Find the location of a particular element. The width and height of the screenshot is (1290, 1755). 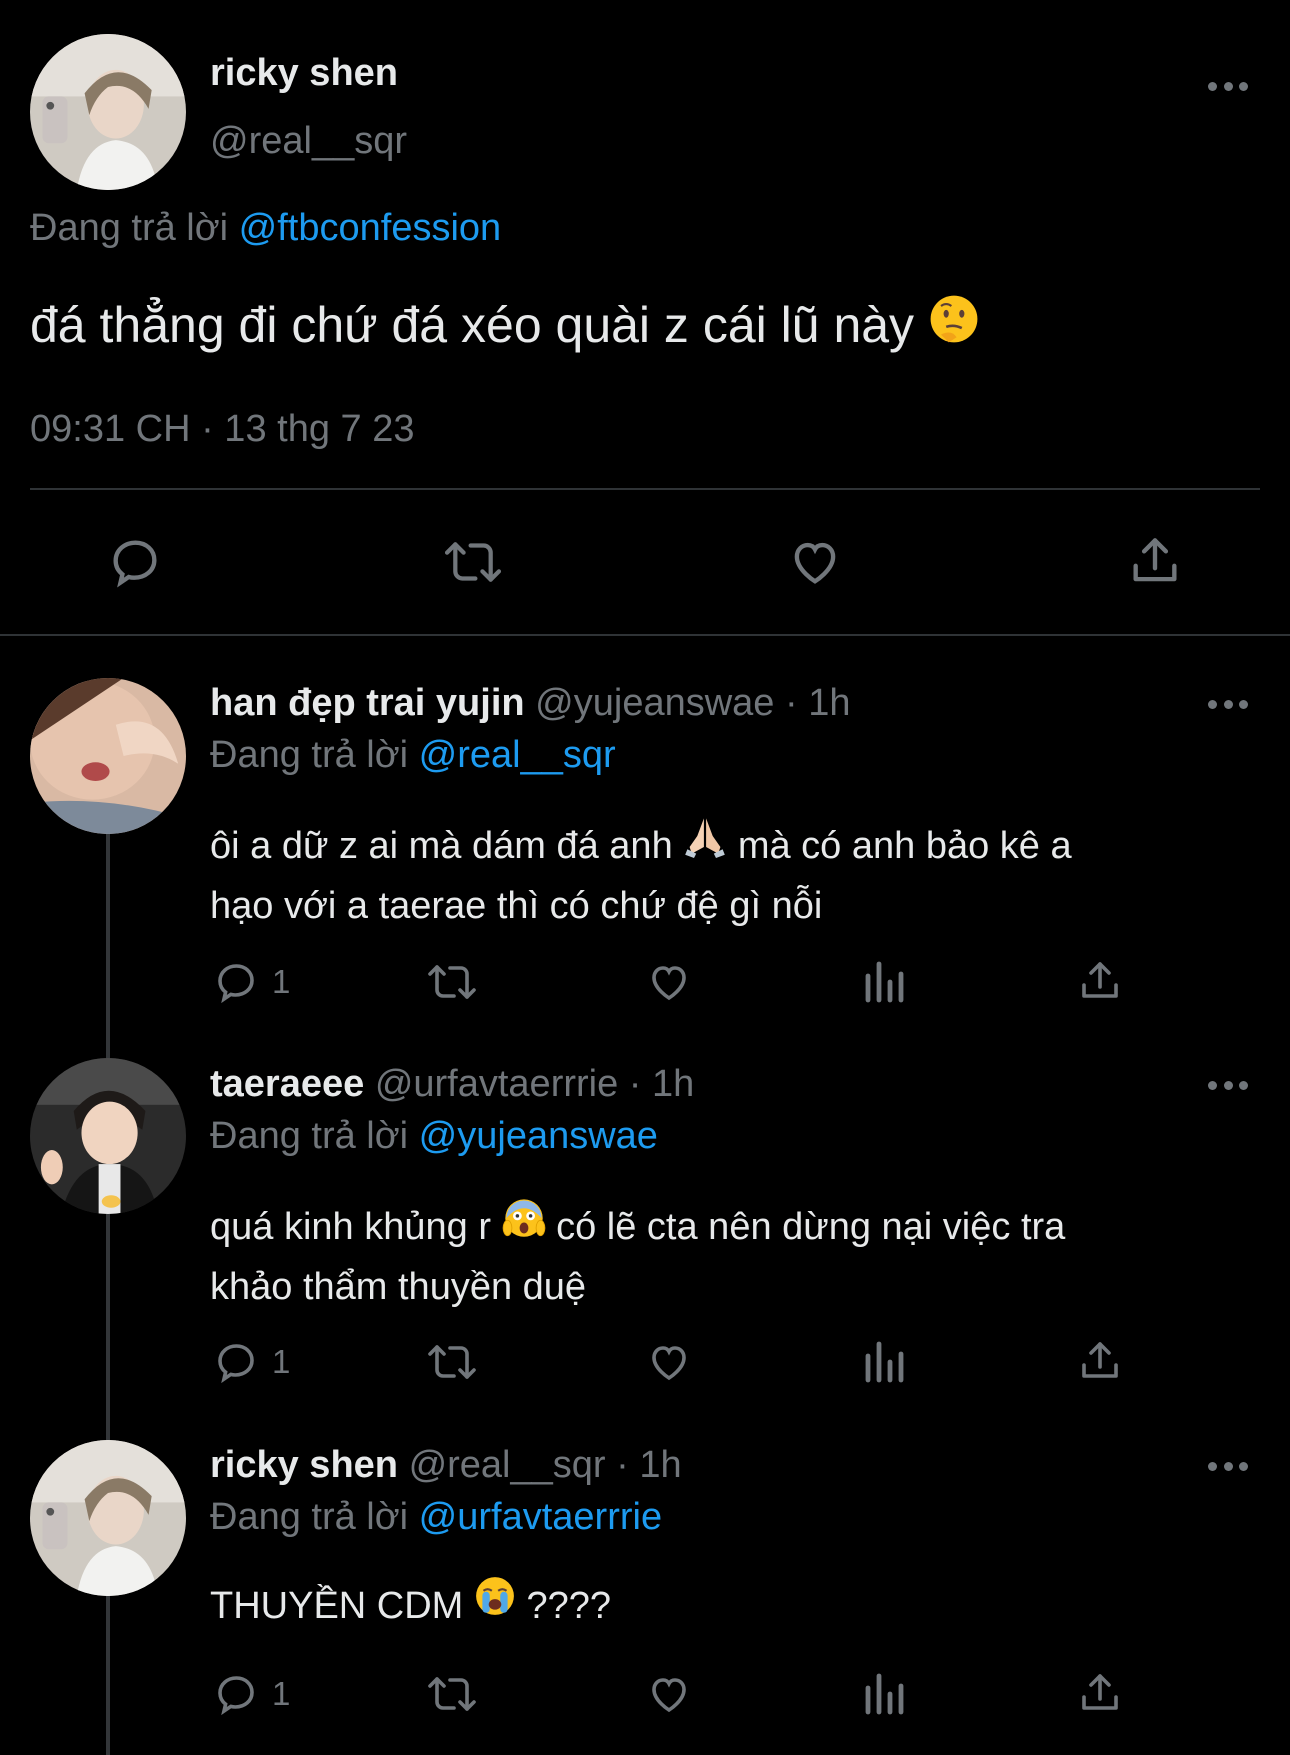

replying-to: Đang trả lời @ftbconfession is located at coordinates (265, 228).